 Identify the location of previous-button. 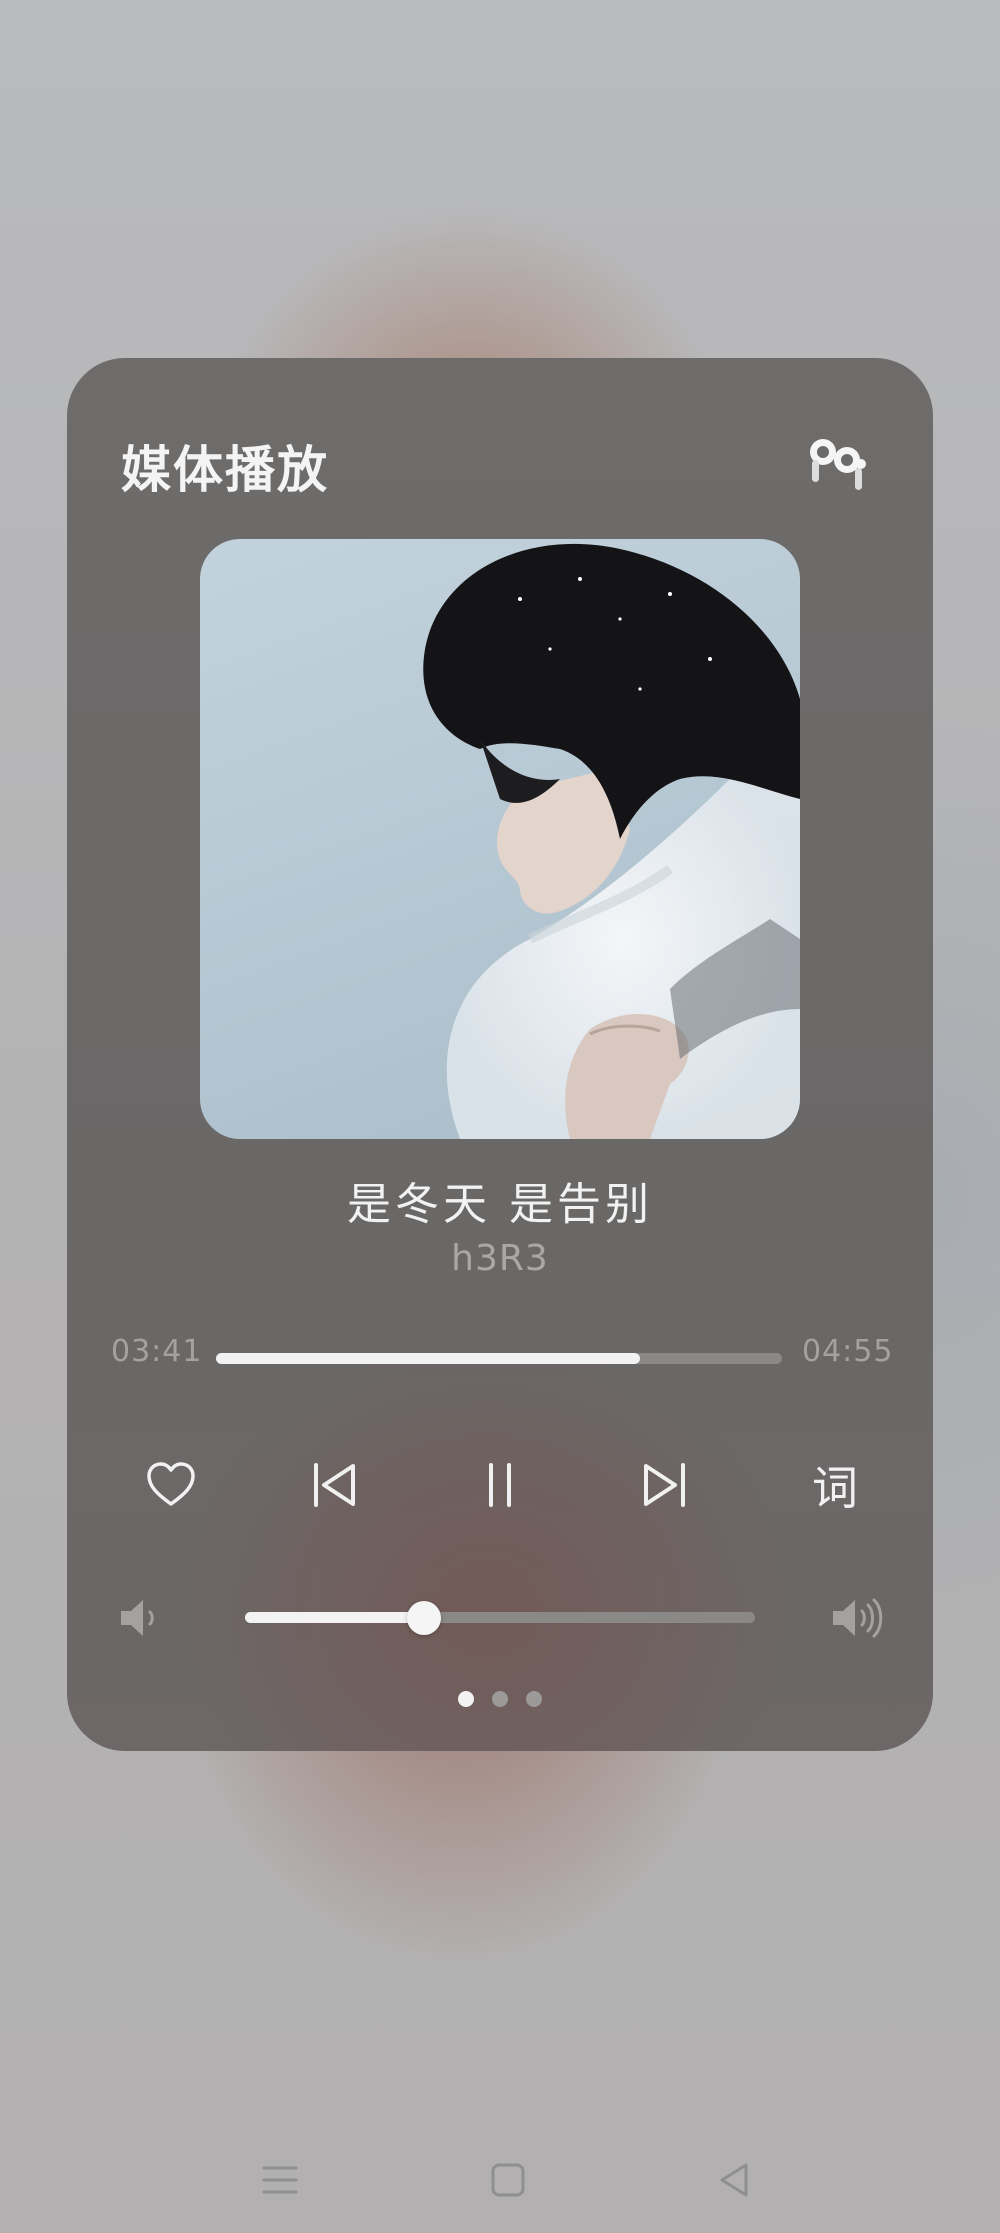
(335, 1485).